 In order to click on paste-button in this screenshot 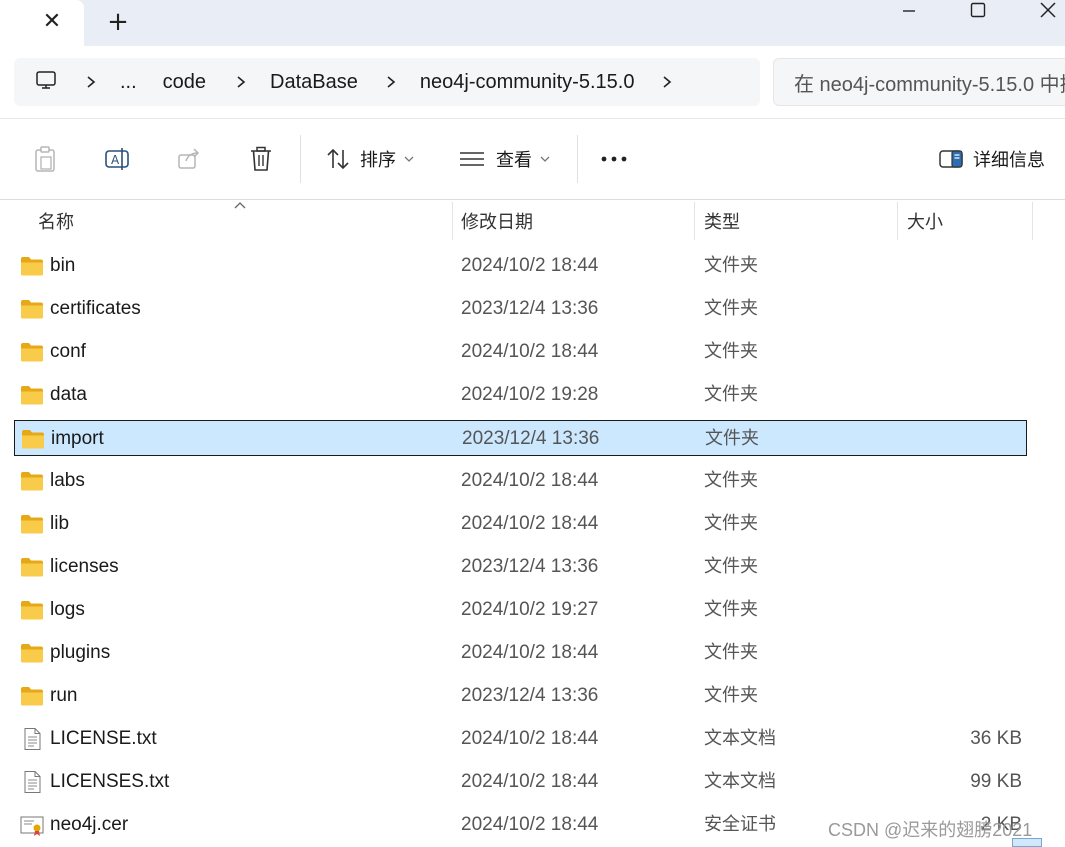, I will do `click(45, 159)`.